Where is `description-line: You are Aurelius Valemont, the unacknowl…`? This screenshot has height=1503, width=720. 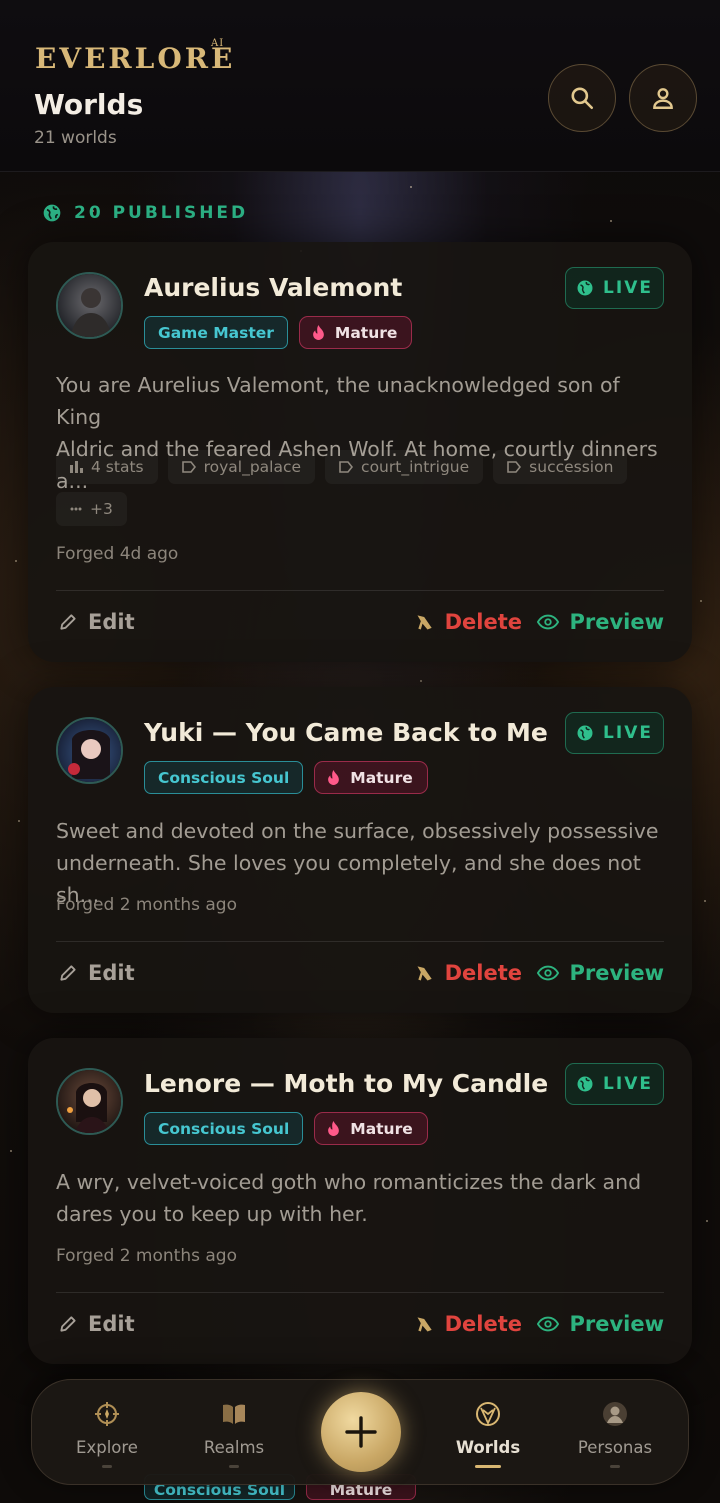
description-line: You are Aurelius Valemont, the unacknowl… is located at coordinates (338, 401).